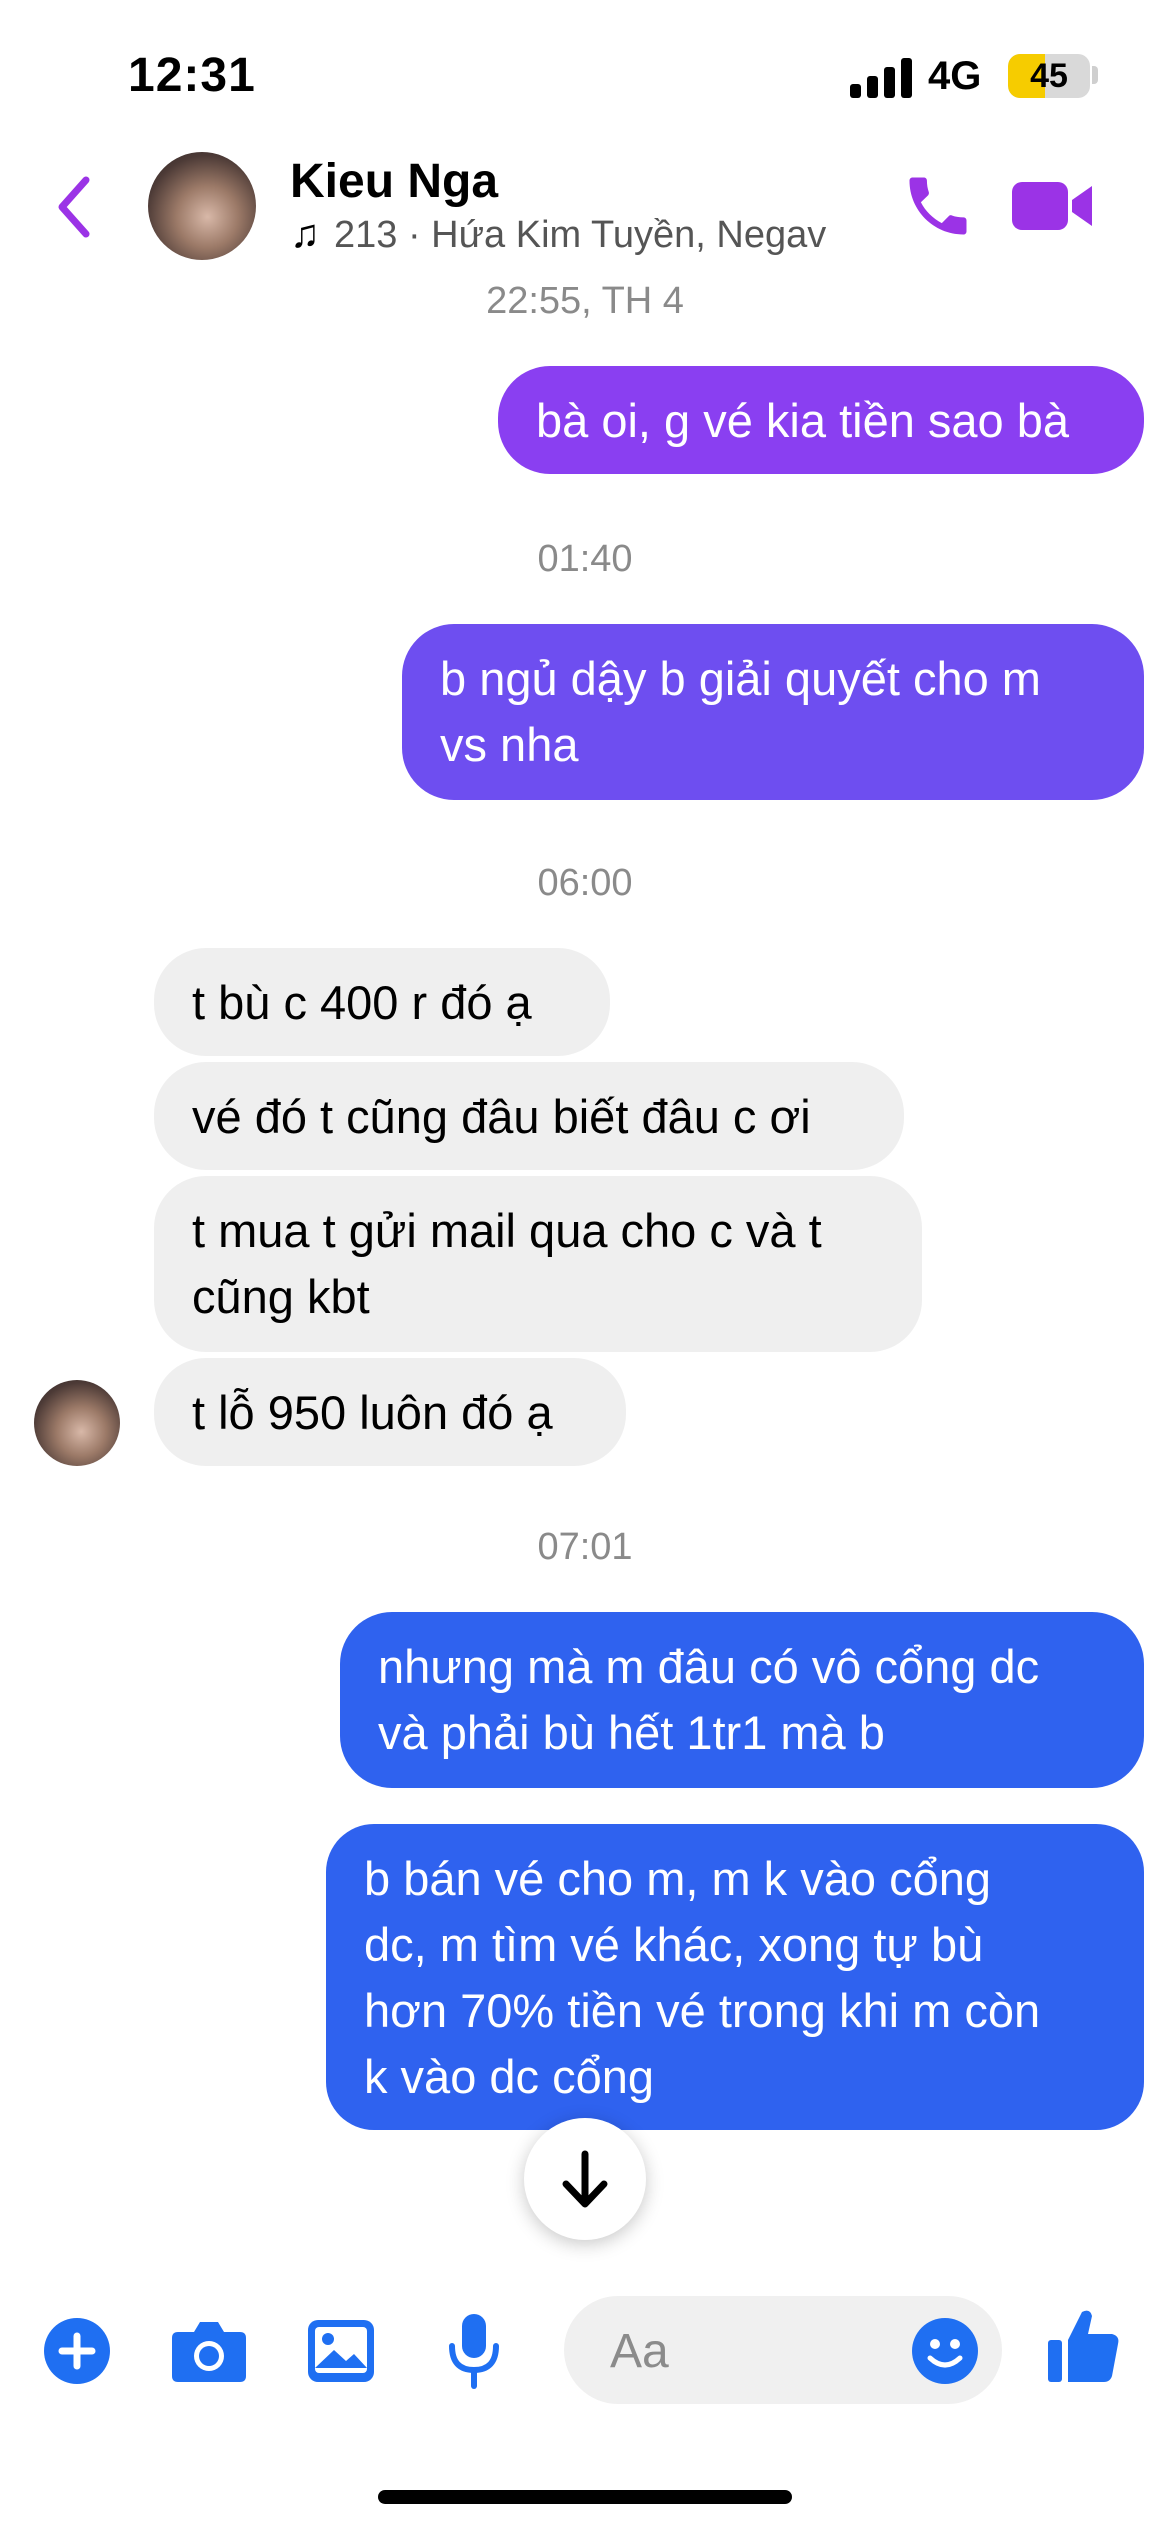 The width and height of the screenshot is (1170, 2532). What do you see at coordinates (538, 1264) in the screenshot?
I see `incoming-message: t mua t gửi mail qua cho c và t cũng kbt` at bounding box center [538, 1264].